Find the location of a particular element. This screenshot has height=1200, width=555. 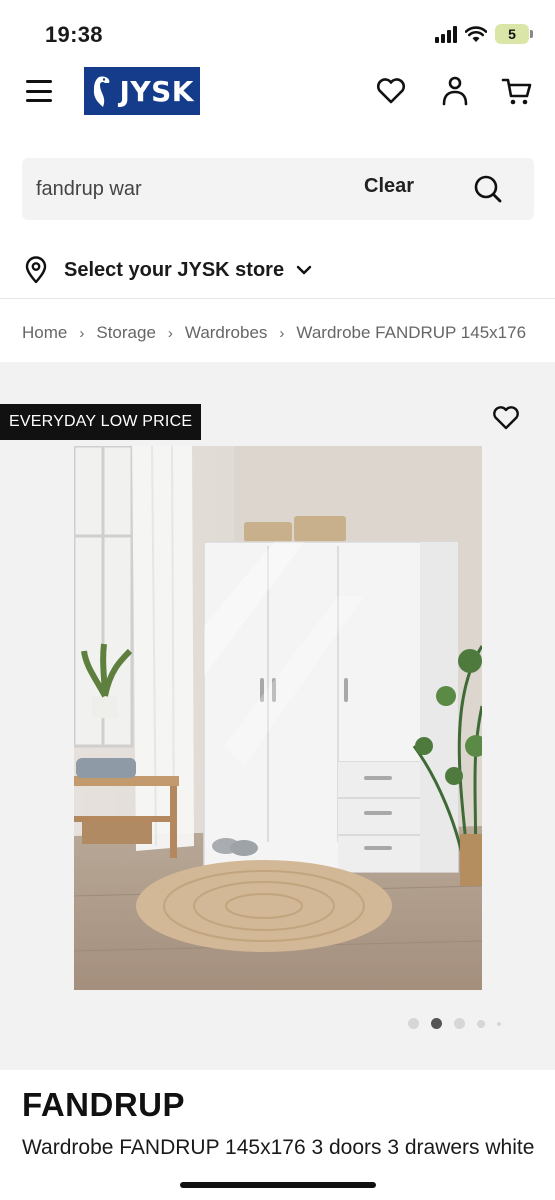

carousel-dots is located at coordinates (454, 1023).